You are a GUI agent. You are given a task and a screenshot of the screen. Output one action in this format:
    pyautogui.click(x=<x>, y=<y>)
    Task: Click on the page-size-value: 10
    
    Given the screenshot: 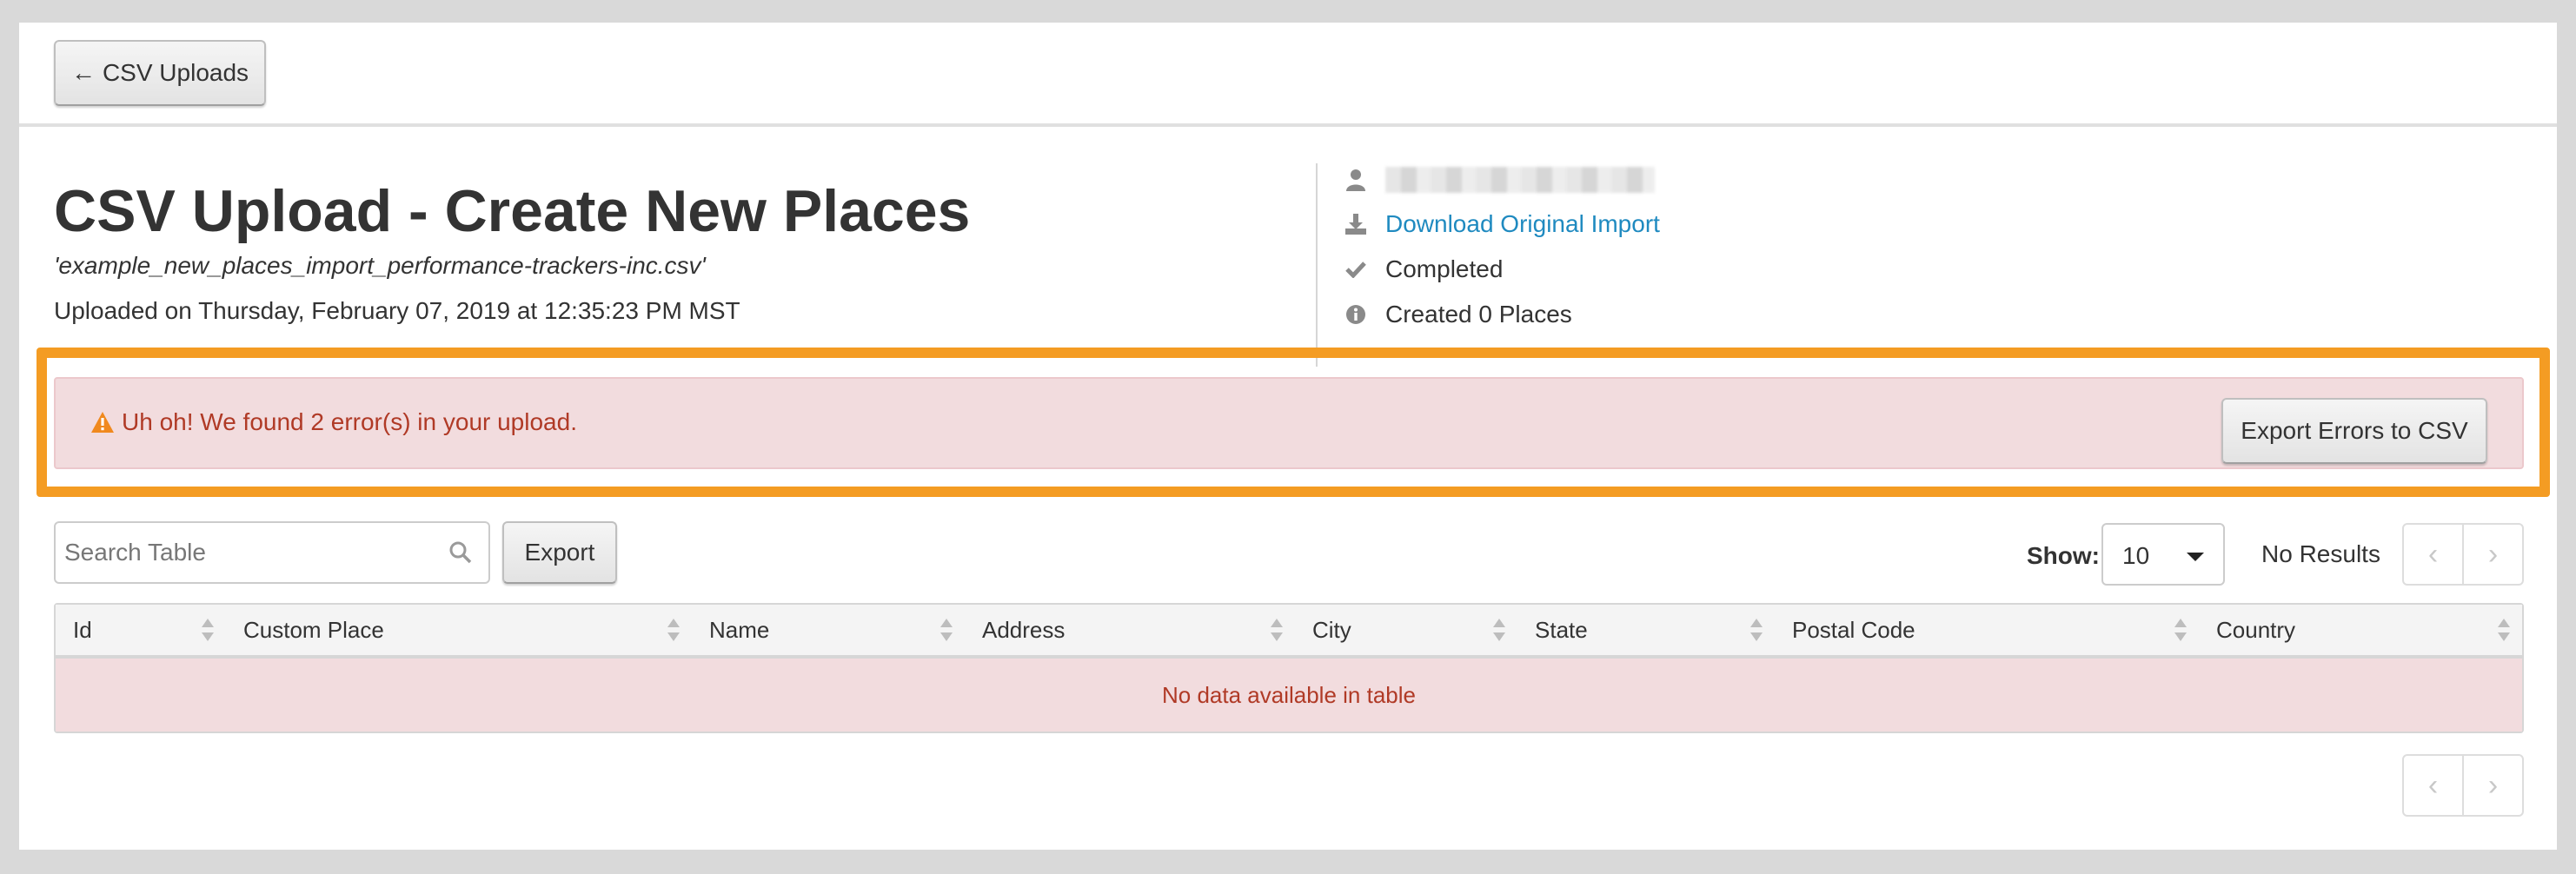 What is the action you would take?
    pyautogui.click(x=2136, y=555)
    